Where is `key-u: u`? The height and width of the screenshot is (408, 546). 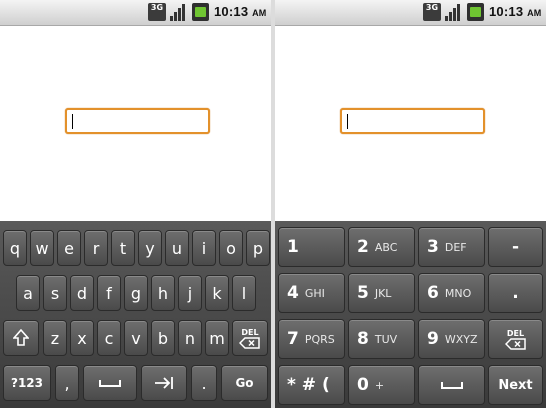 key-u: u is located at coordinates (177, 248).